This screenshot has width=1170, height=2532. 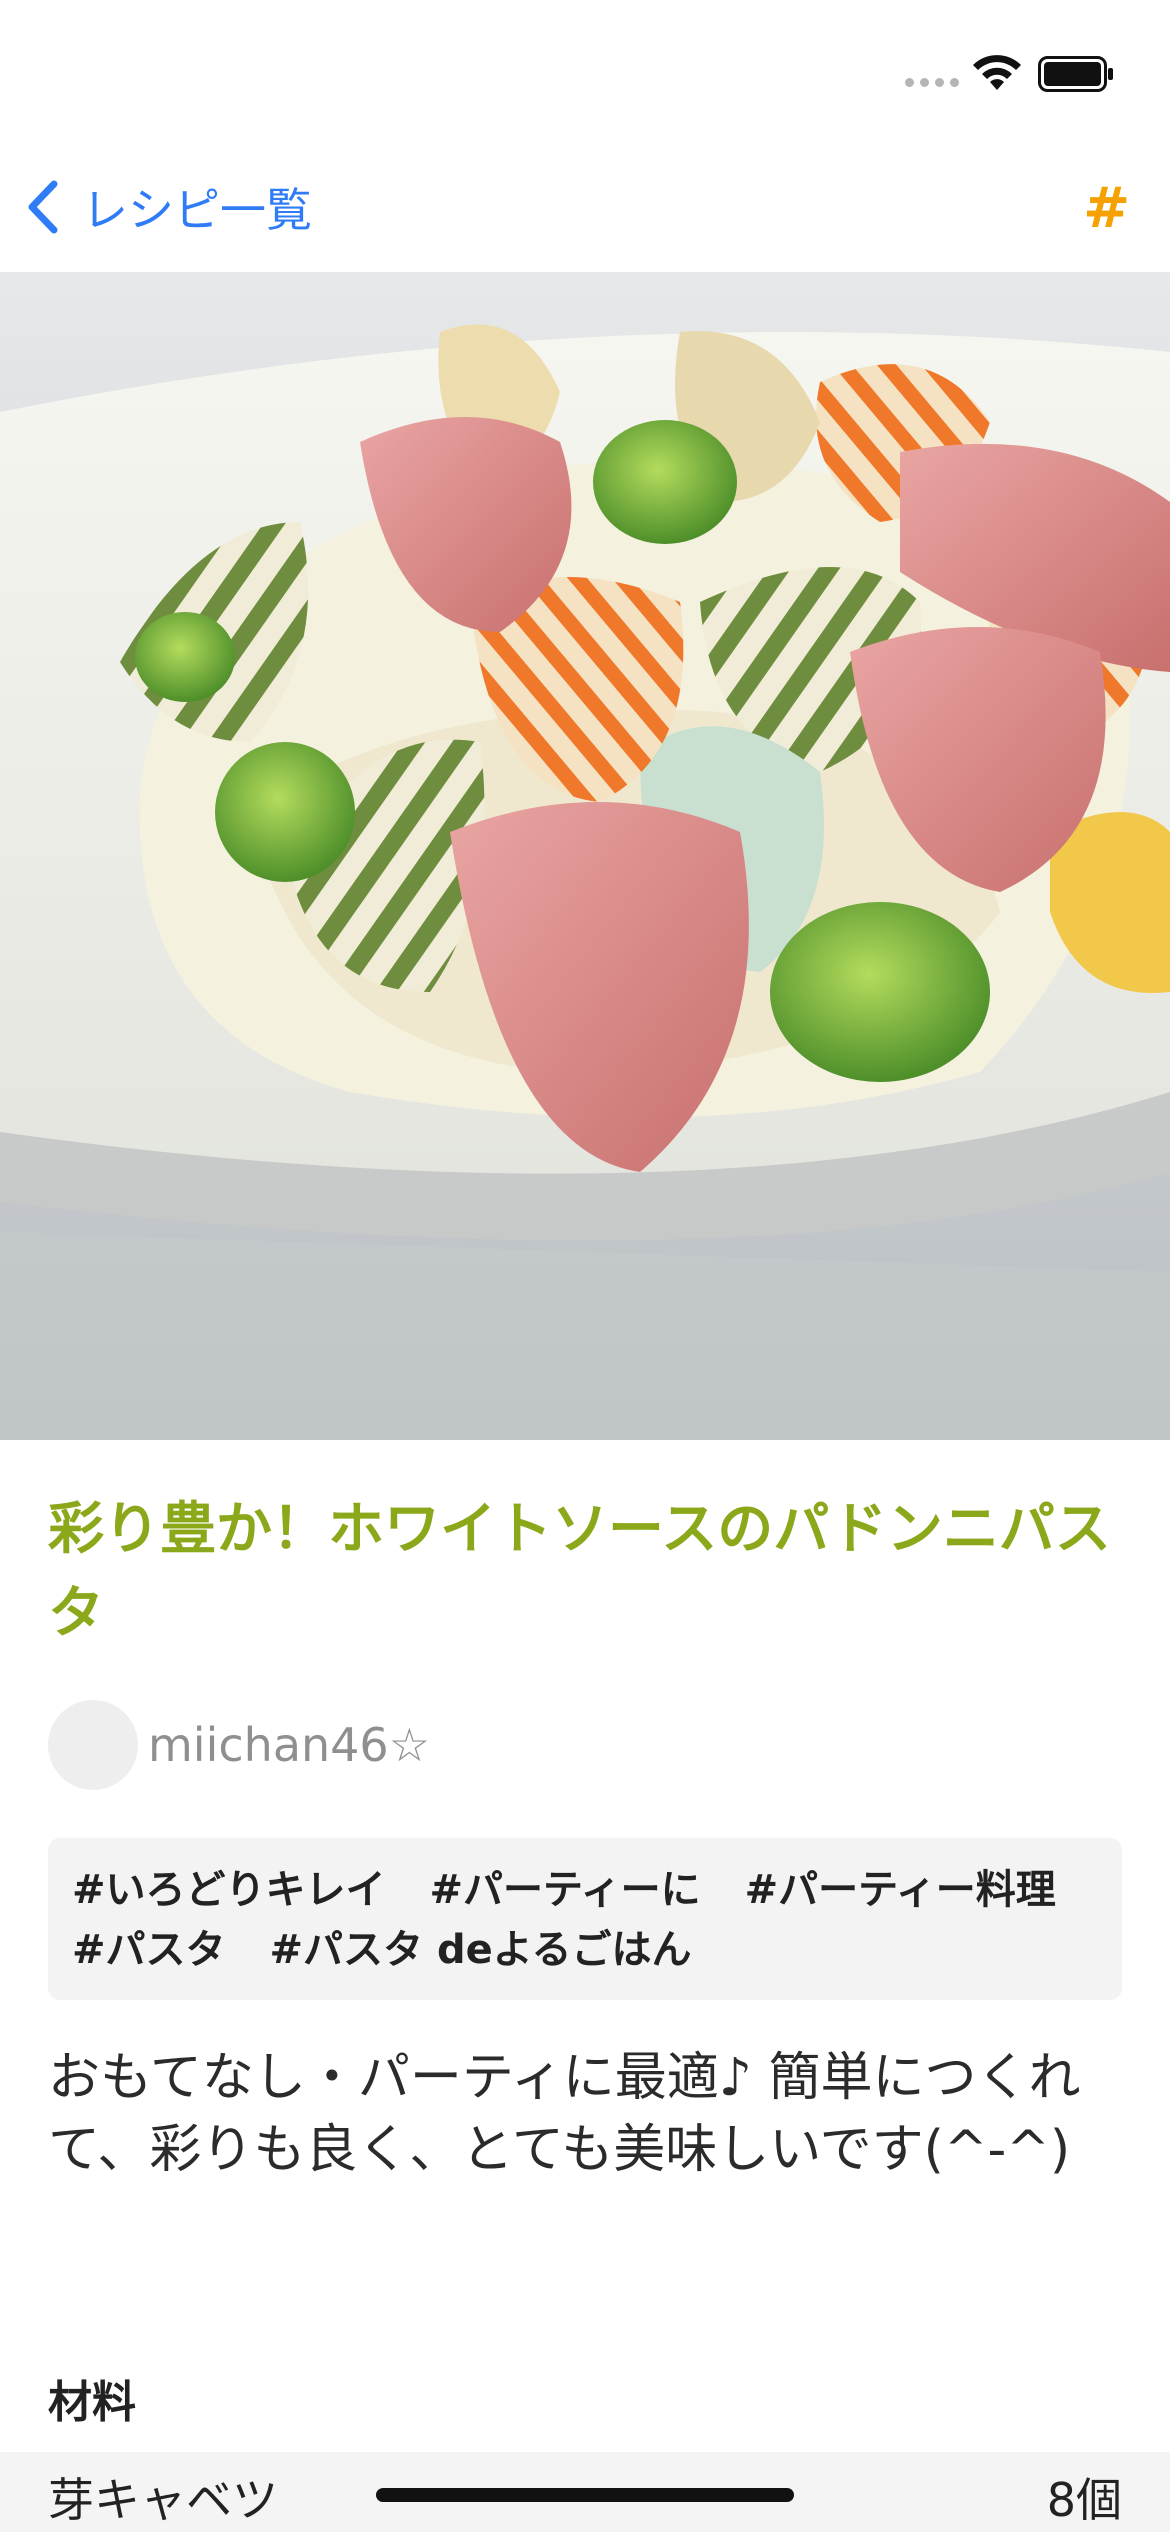 I want to click on battery-icon, so click(x=1075, y=74).